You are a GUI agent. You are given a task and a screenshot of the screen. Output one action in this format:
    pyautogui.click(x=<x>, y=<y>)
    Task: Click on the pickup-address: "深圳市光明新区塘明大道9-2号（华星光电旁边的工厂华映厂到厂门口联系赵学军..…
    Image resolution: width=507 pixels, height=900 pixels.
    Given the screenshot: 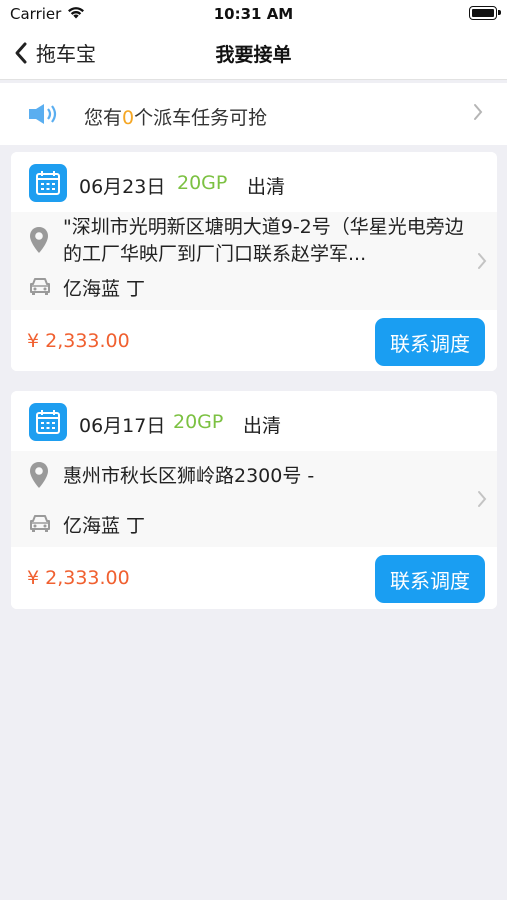 What is the action you would take?
    pyautogui.click(x=263, y=240)
    